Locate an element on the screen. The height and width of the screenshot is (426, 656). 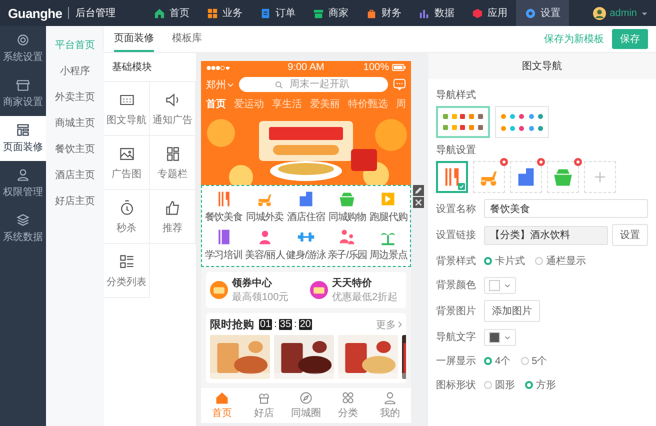
nav-grid-item: 亲子/乐园 is located at coordinates (347, 245).